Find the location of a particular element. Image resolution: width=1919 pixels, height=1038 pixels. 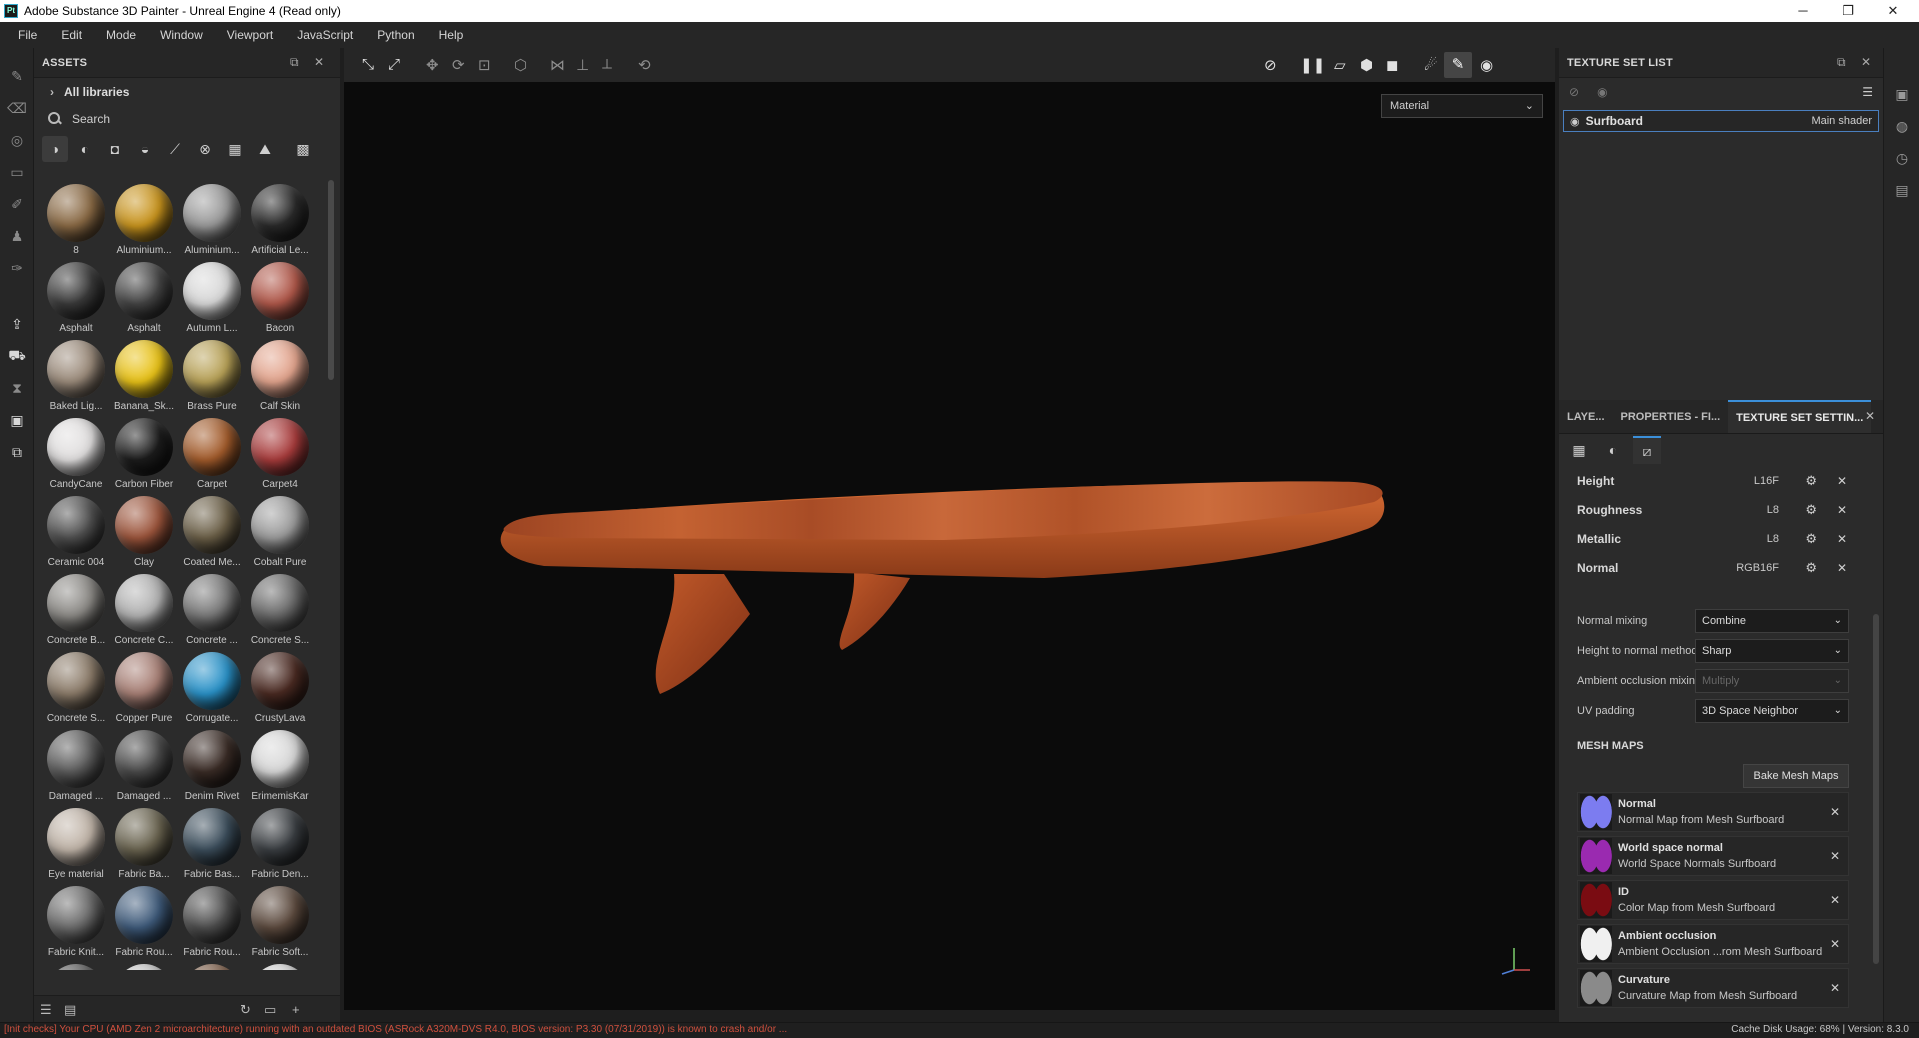

float-panel-icon: ⧉ is located at coordinates (1841, 62).